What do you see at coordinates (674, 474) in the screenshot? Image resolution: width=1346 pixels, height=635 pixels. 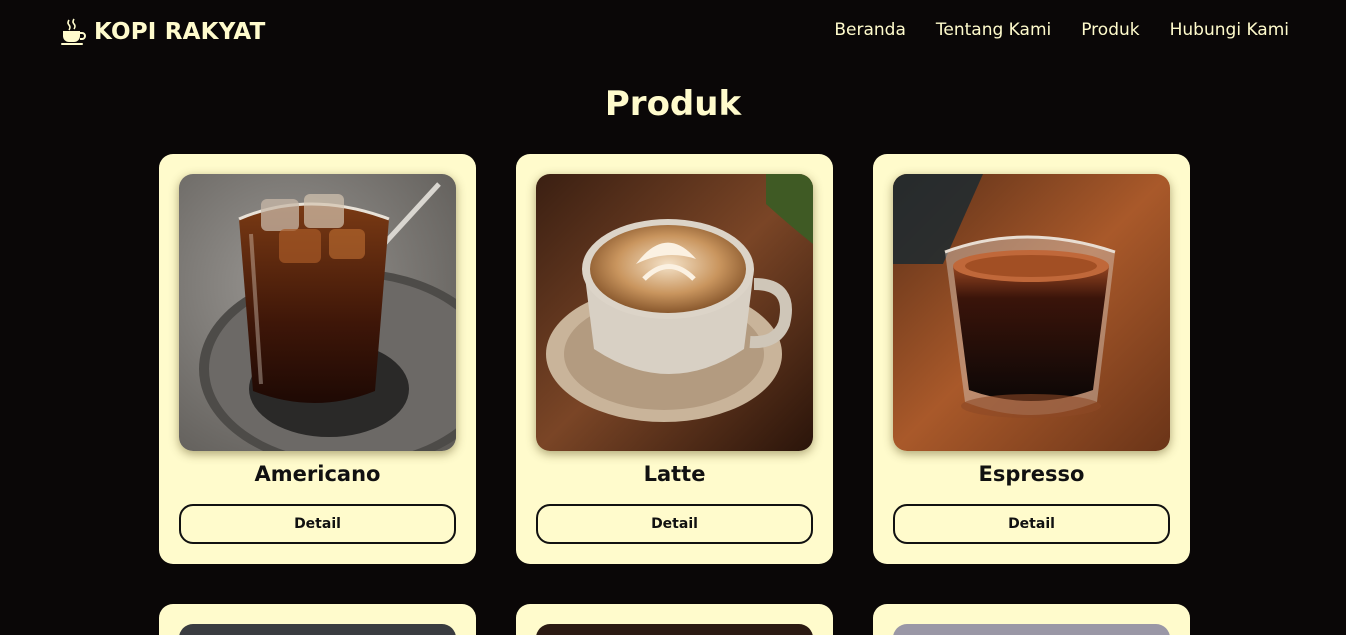 I see `product-name-latte: Latte` at bounding box center [674, 474].